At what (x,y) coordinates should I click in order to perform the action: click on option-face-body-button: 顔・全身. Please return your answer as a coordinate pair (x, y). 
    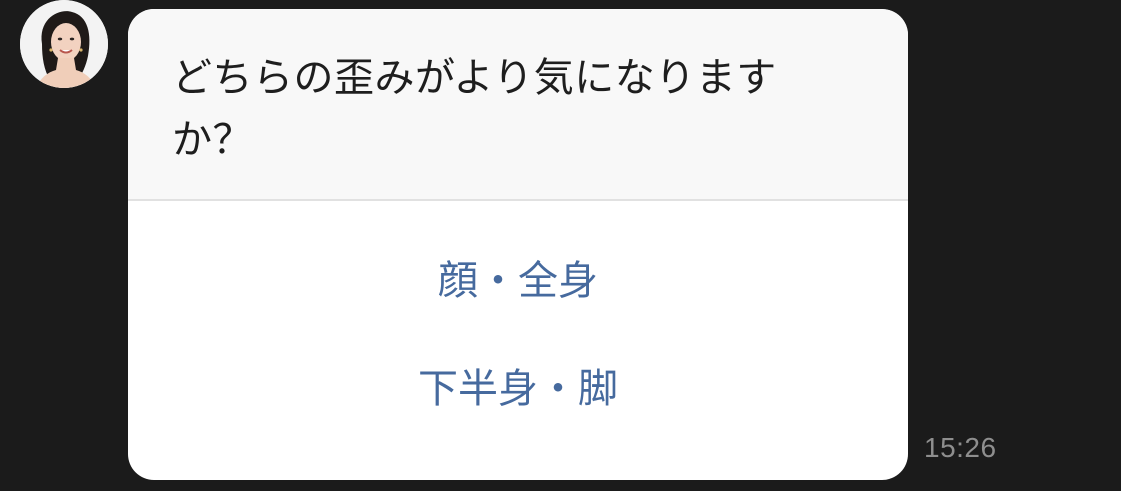
    Looking at the image, I should click on (518, 281).